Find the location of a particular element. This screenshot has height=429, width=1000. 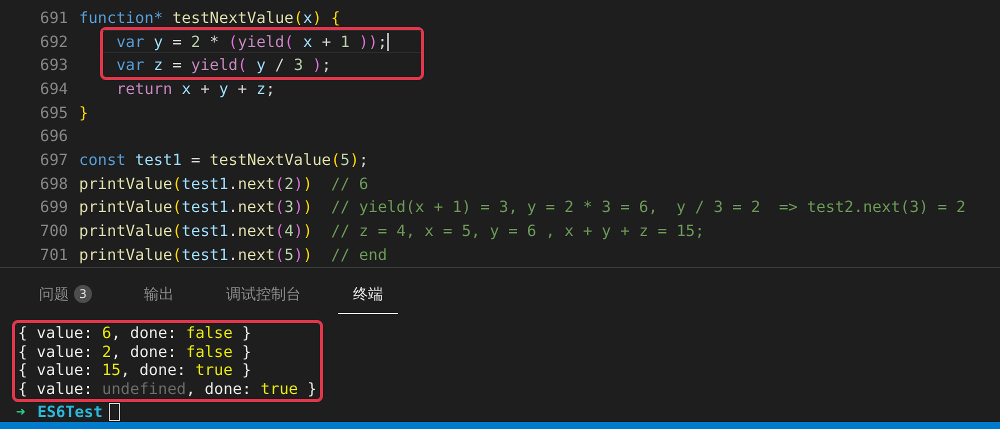

terminal-line: { value: 15, done: true } is located at coordinates (135, 370).